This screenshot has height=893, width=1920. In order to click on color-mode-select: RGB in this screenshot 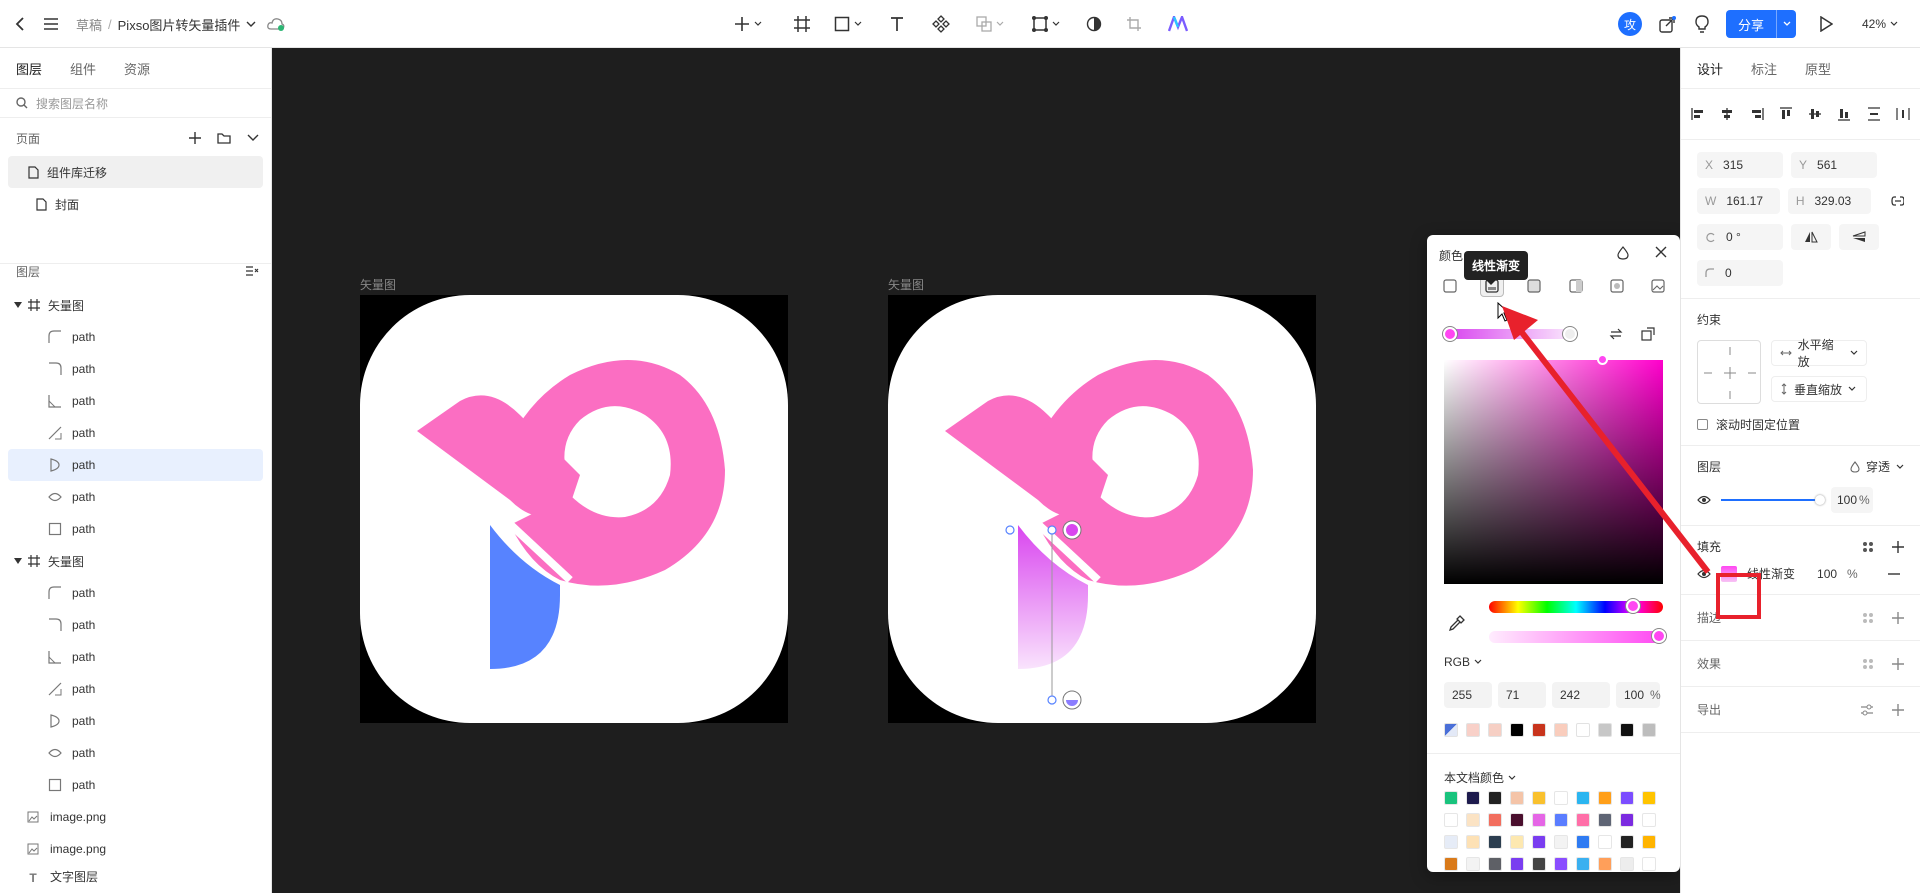, I will do `click(1463, 662)`.